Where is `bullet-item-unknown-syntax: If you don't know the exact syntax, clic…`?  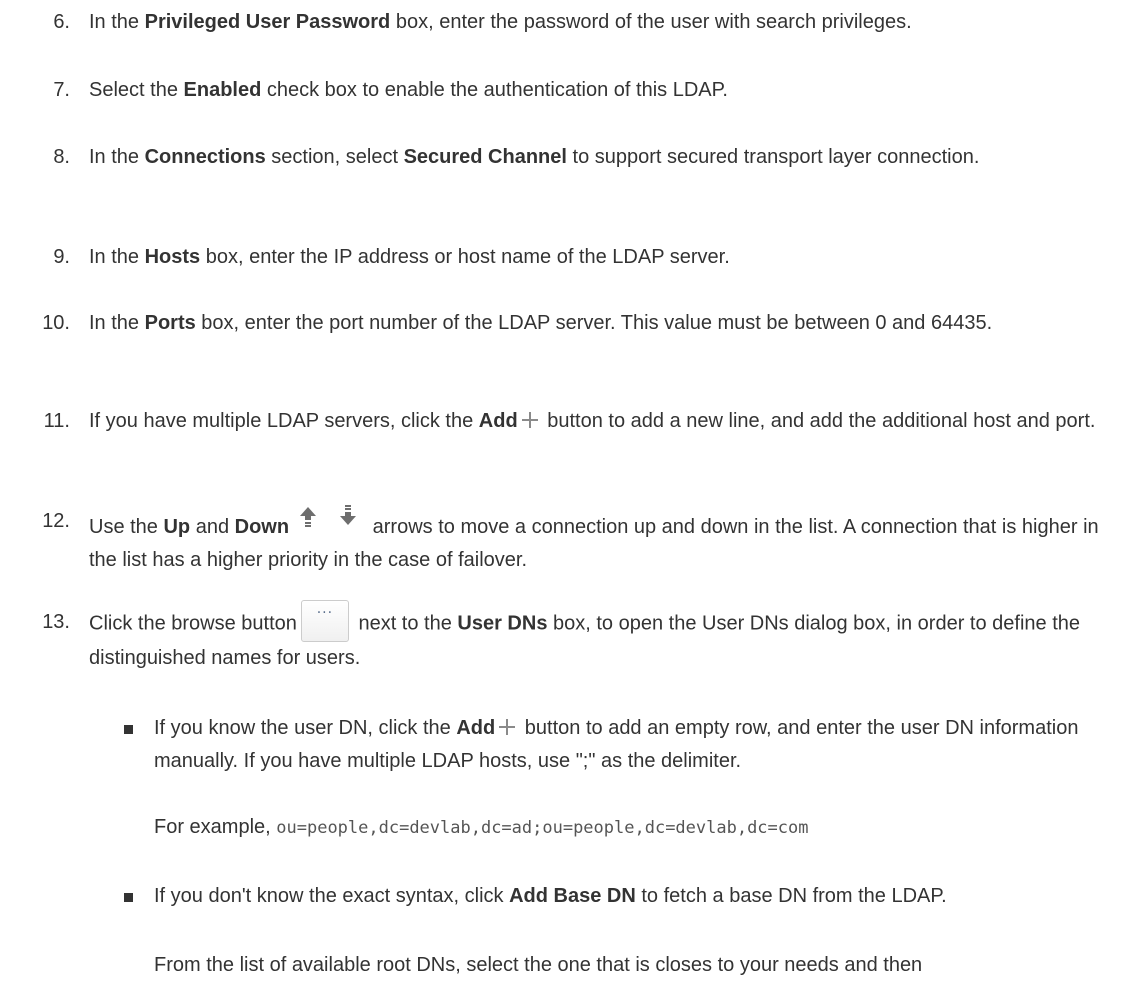 bullet-item-unknown-syntax: If you don't know the exact syntax, clic… is located at coordinates (634, 896).